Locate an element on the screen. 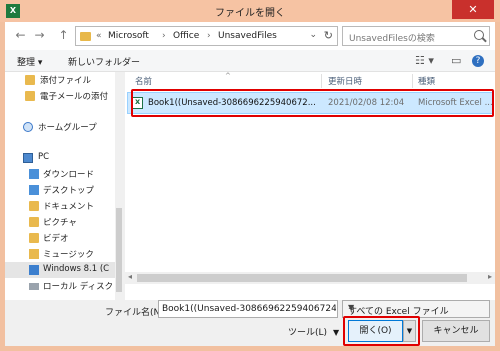 The width and height of the screenshot is (500, 351). sidebar-item-label: ローカル ディスク (E is located at coordinates (83, 287).